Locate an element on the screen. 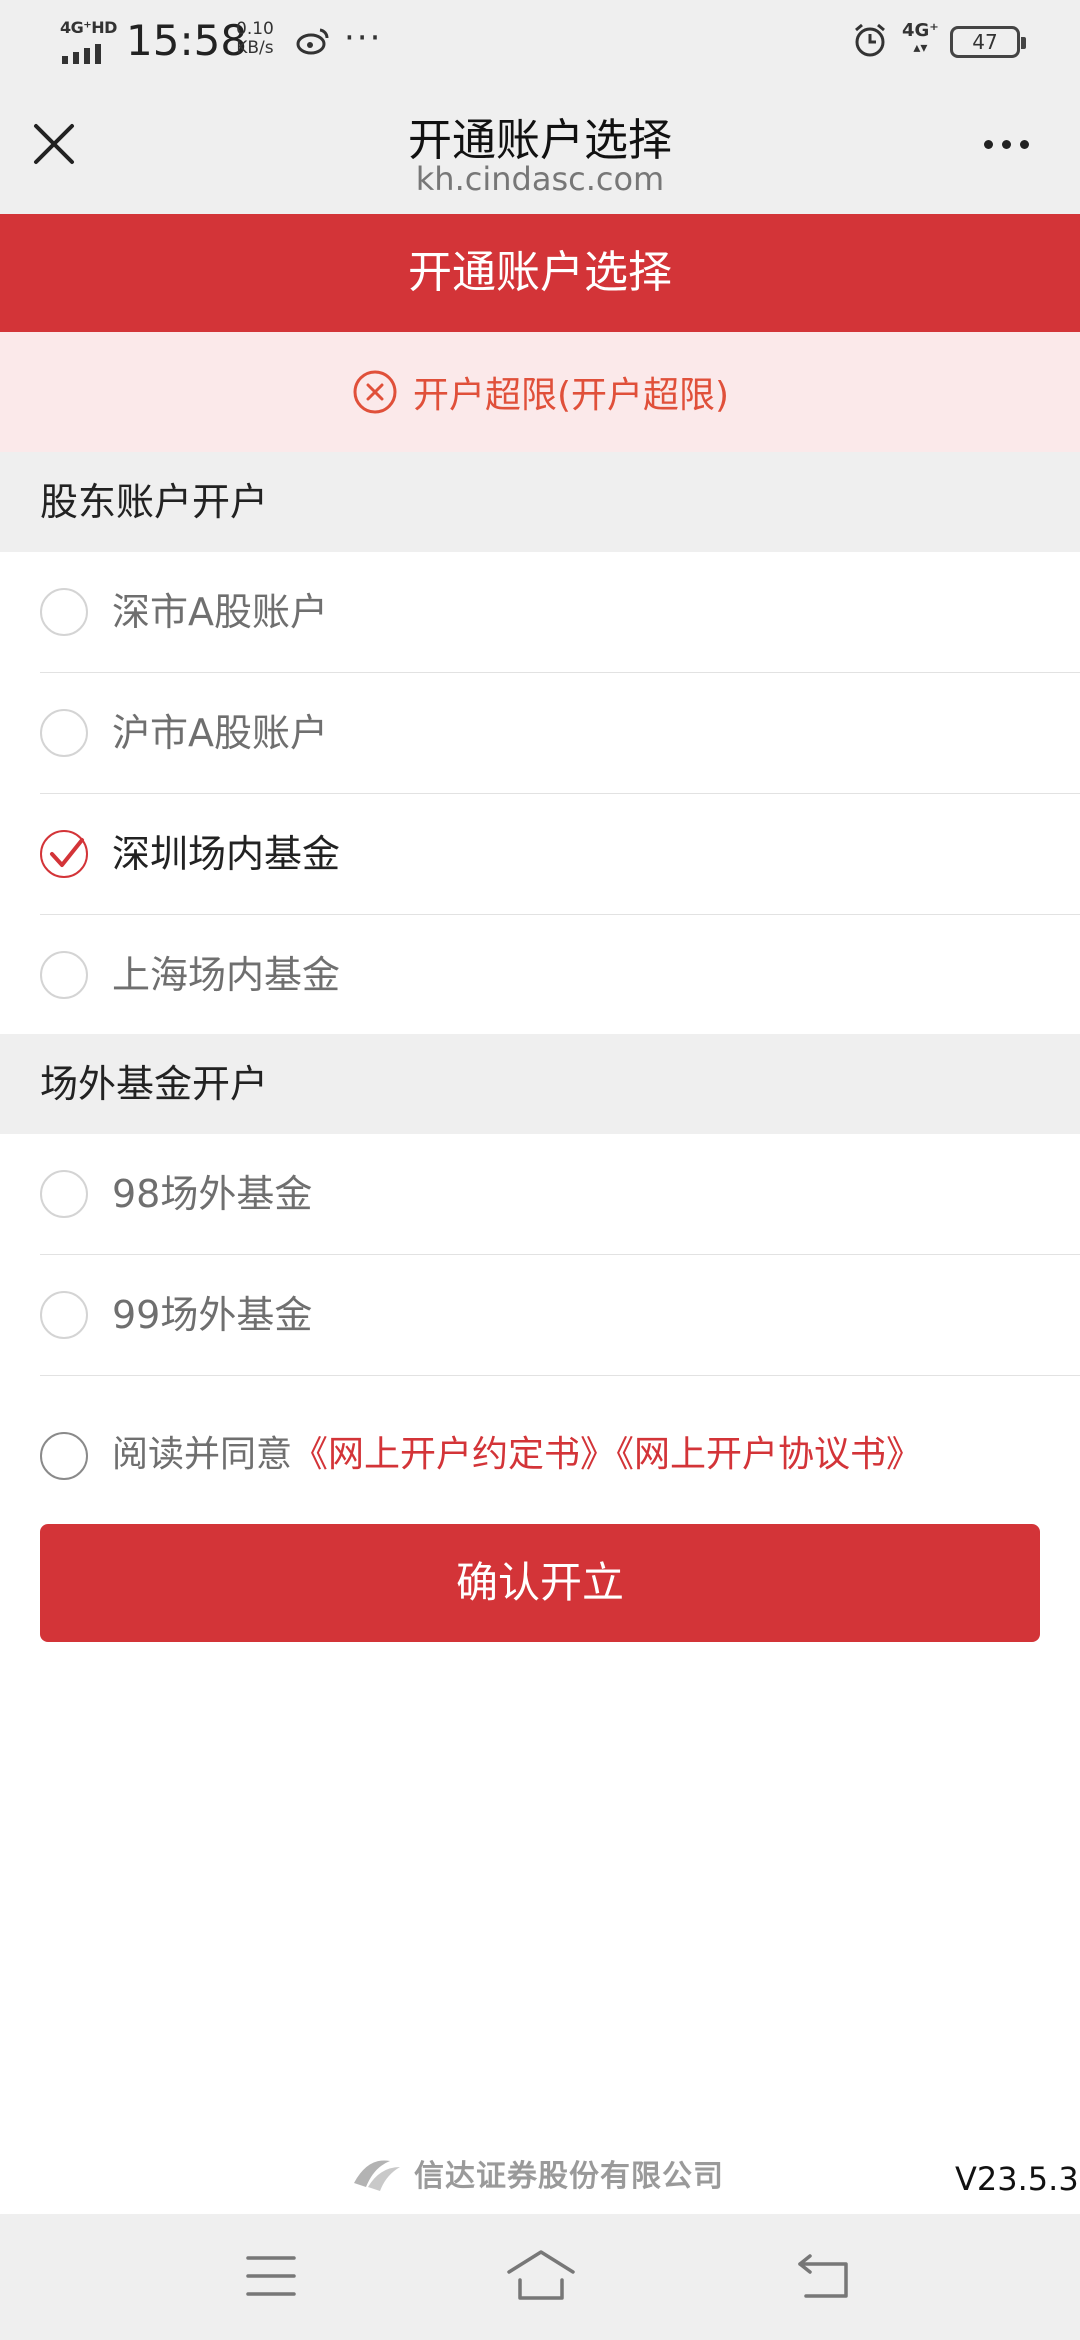  mobile-data-label: 4G⁺ is located at coordinates (920, 30).